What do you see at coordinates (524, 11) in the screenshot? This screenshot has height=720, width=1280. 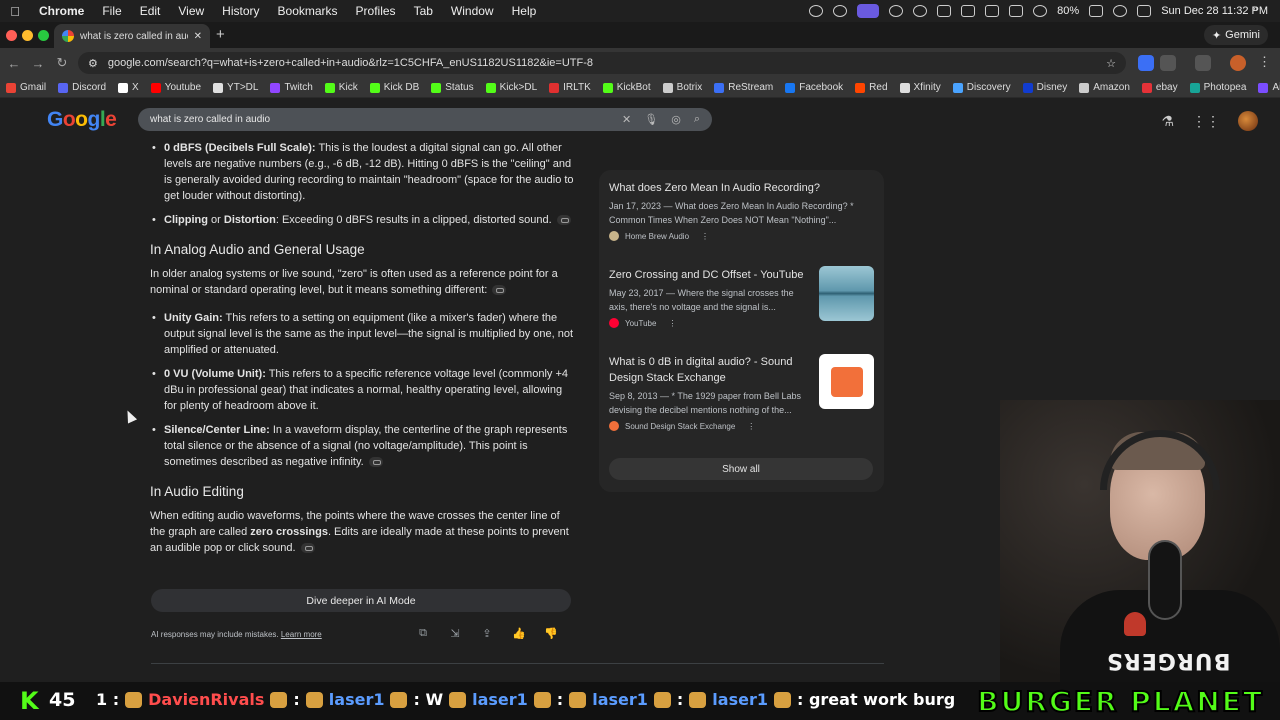 I see `menu-help: Help` at bounding box center [524, 11].